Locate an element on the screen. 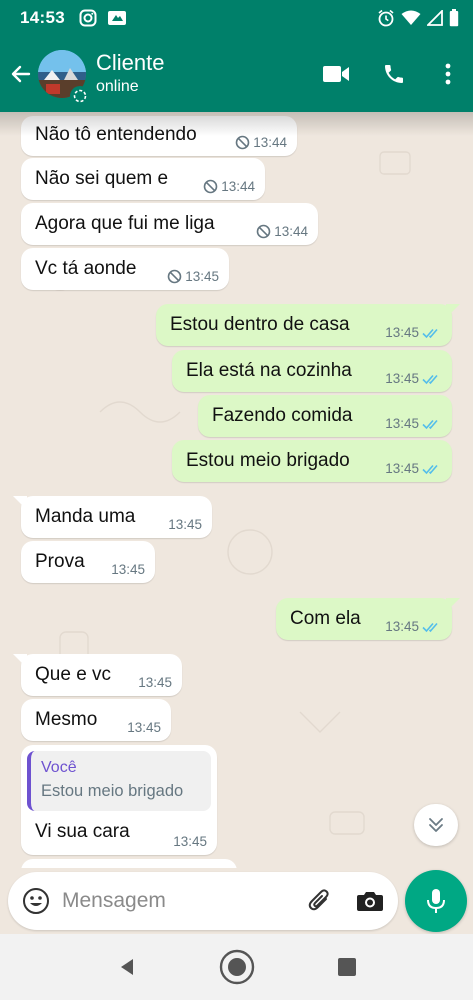 This screenshot has width=473, height=1000. signal-icon is located at coordinates (435, 18).